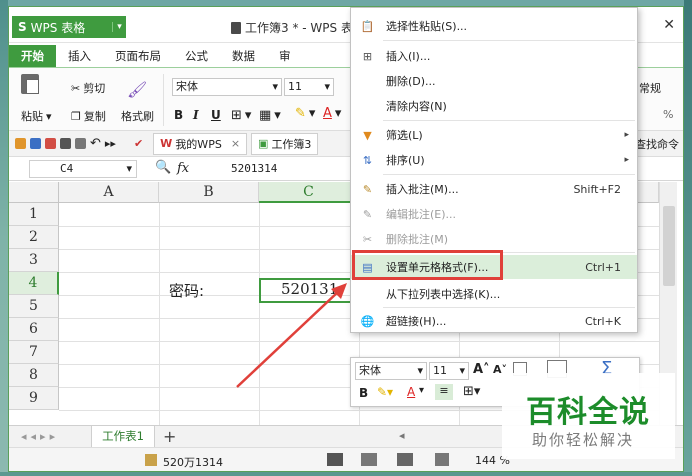  What do you see at coordinates (36, 116) in the screenshot?
I see `paste-button: 粘贴 ▾` at bounding box center [36, 116].